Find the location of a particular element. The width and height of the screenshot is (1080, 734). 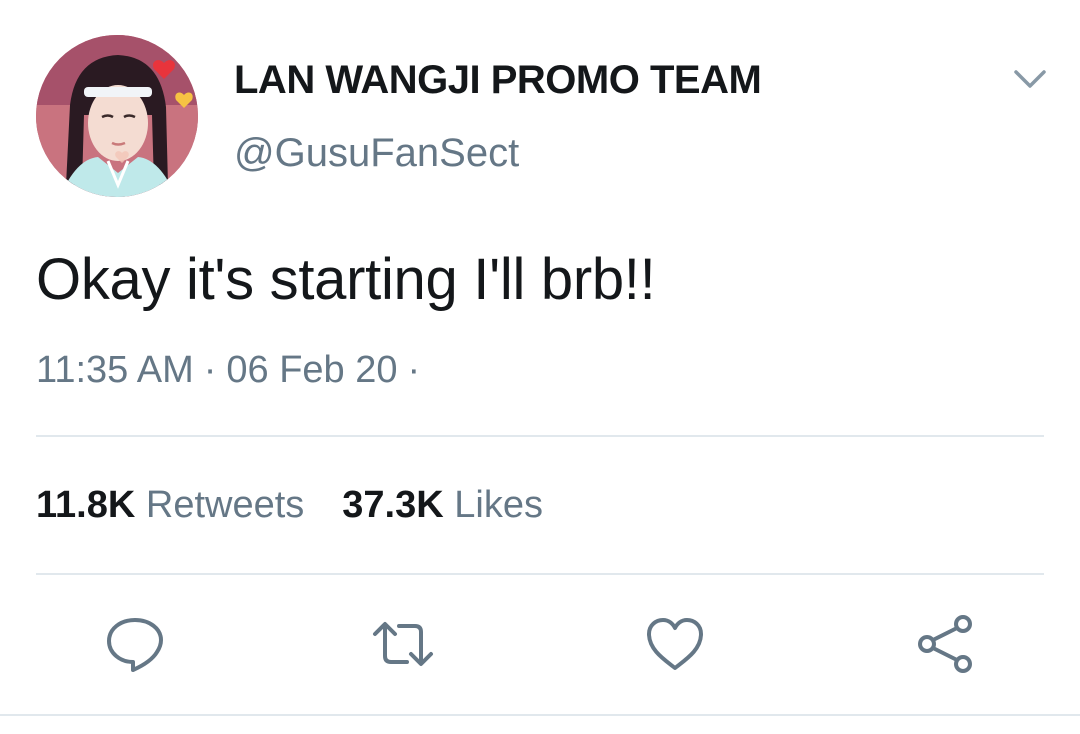

share-button is located at coordinates (945, 644).